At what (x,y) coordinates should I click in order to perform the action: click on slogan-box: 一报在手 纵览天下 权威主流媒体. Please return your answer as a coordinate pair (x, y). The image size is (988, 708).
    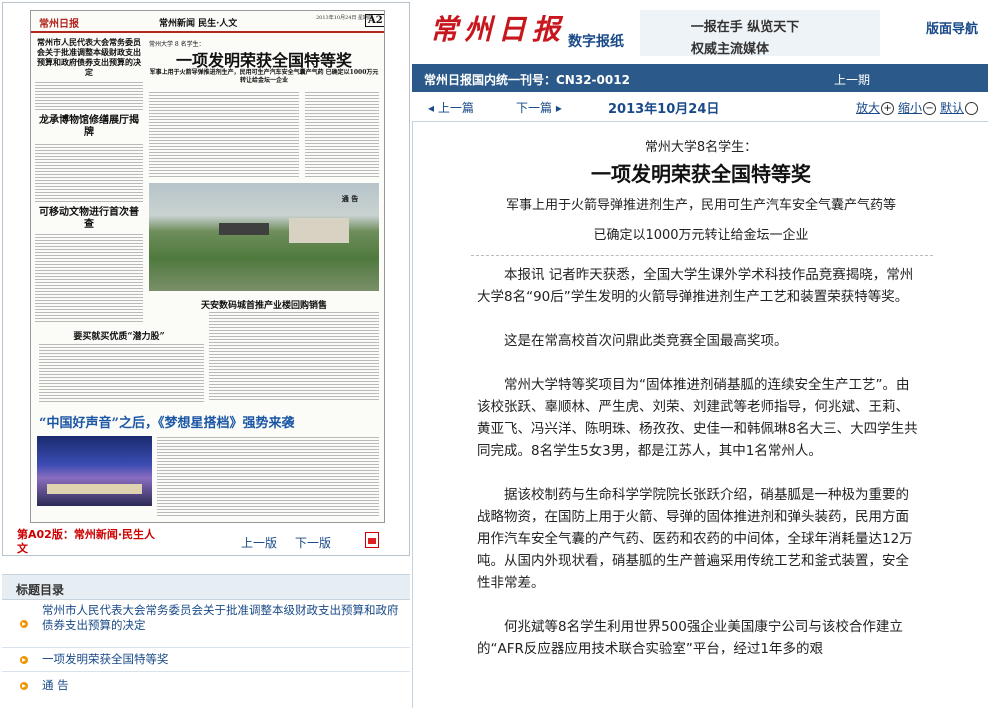
    Looking at the image, I should click on (760, 33).